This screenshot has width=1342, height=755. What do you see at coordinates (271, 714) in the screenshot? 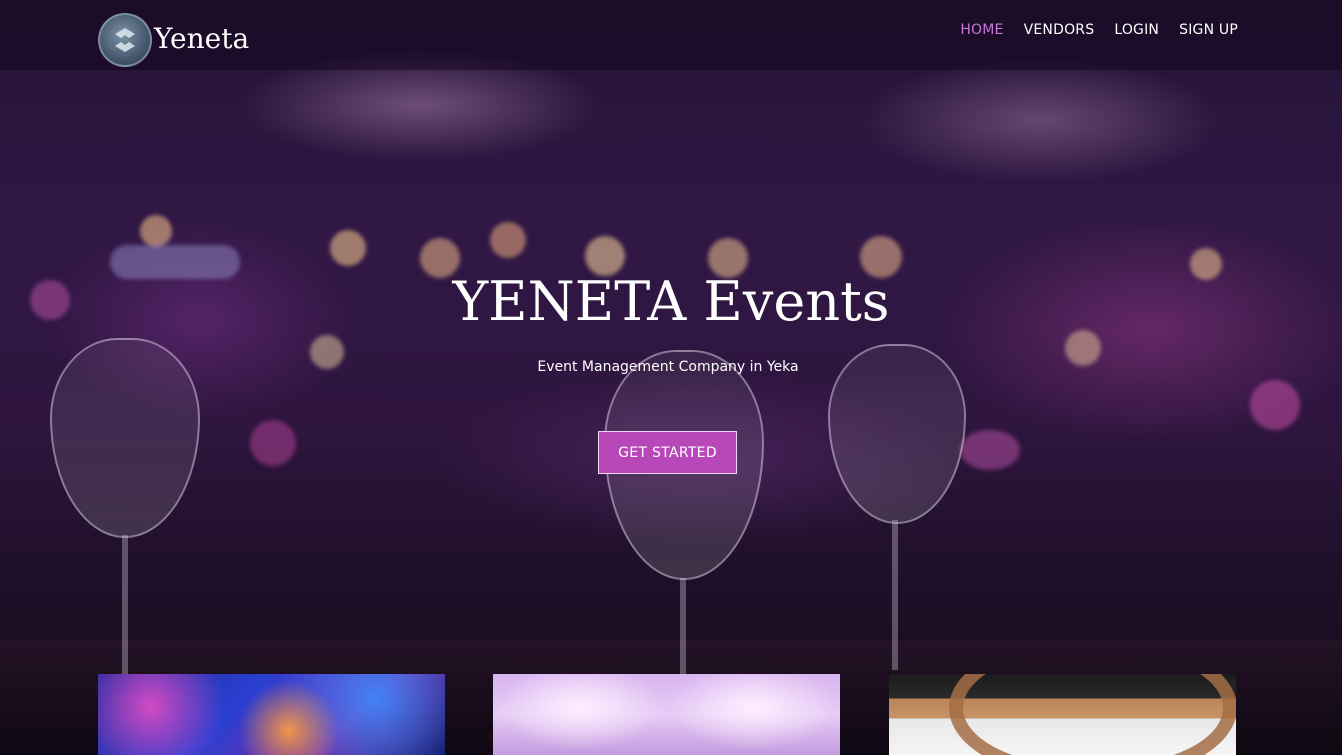
I see `concert-lights-image` at bounding box center [271, 714].